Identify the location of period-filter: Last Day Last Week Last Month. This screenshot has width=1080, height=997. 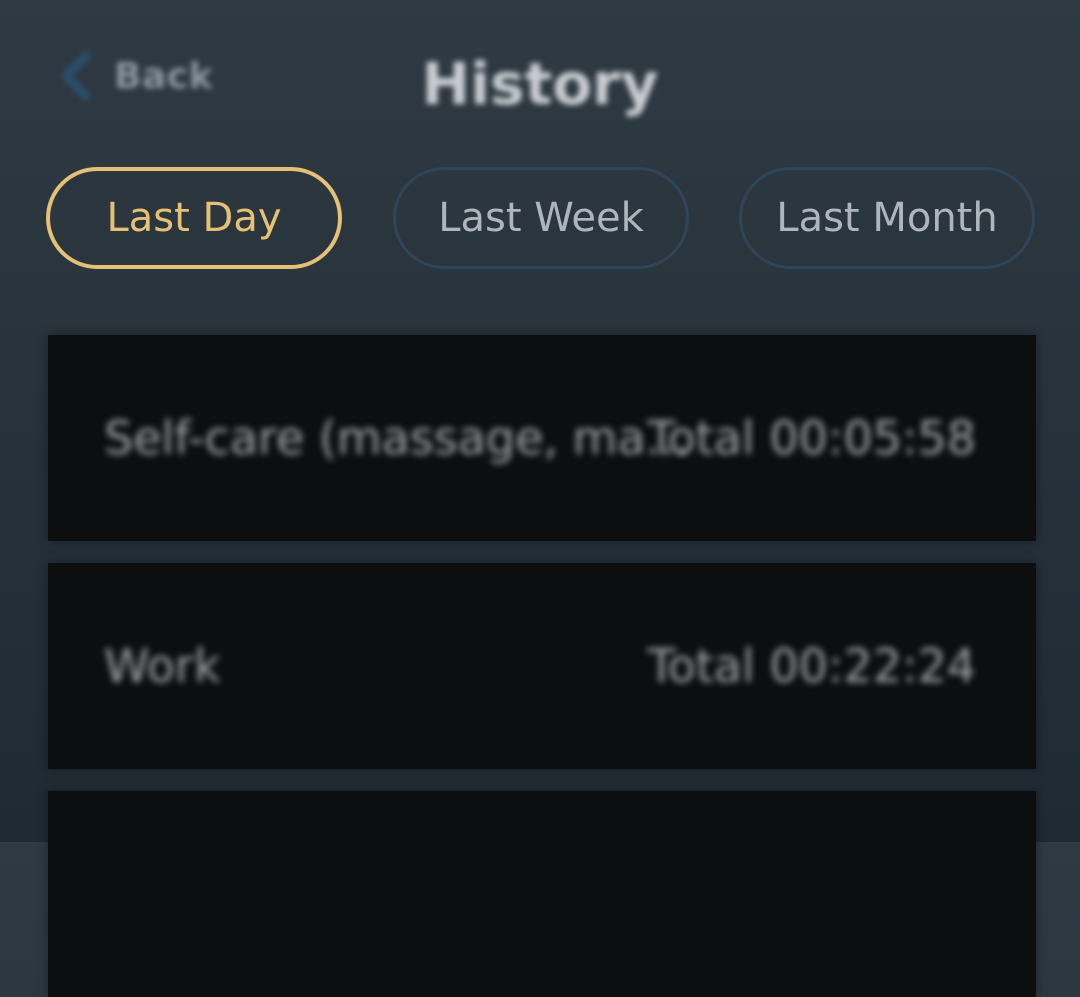
(541, 218).